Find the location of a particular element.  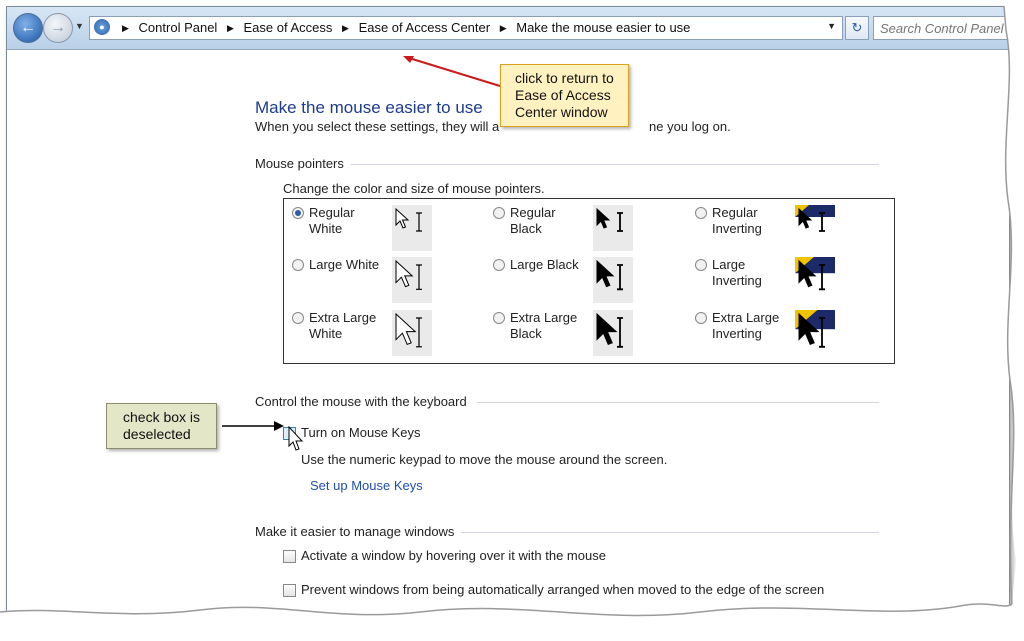

pointer-label-line: Inverting is located at coordinates (737, 333).